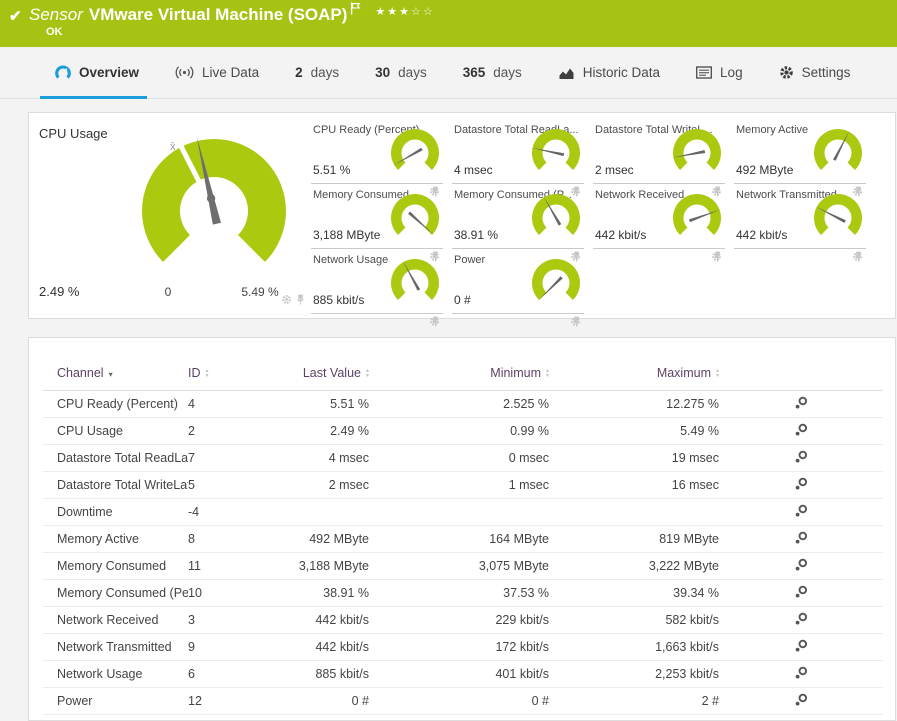 This screenshot has height=721, width=897. Describe the element at coordinates (115, 566) in the screenshot. I see `channel-cell: Memory Consumed` at that location.